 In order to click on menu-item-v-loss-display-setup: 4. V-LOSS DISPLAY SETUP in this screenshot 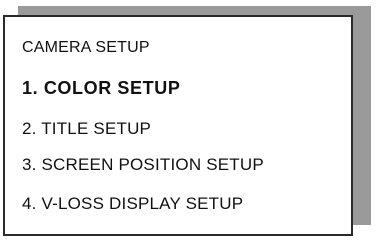, I will do `click(132, 204)`.